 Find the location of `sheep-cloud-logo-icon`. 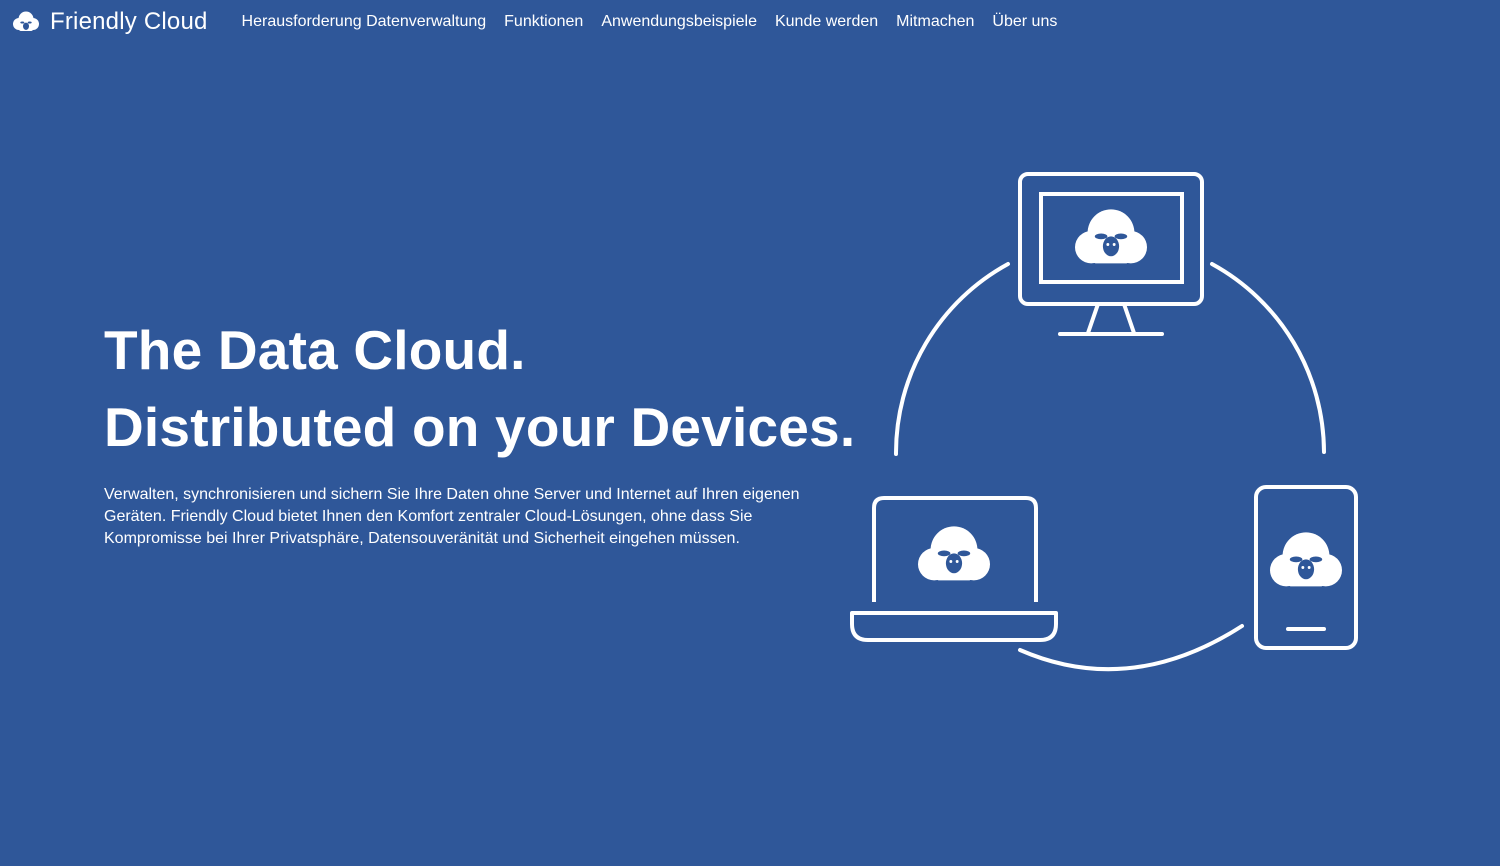

sheep-cloud-logo-icon is located at coordinates (26, 22).